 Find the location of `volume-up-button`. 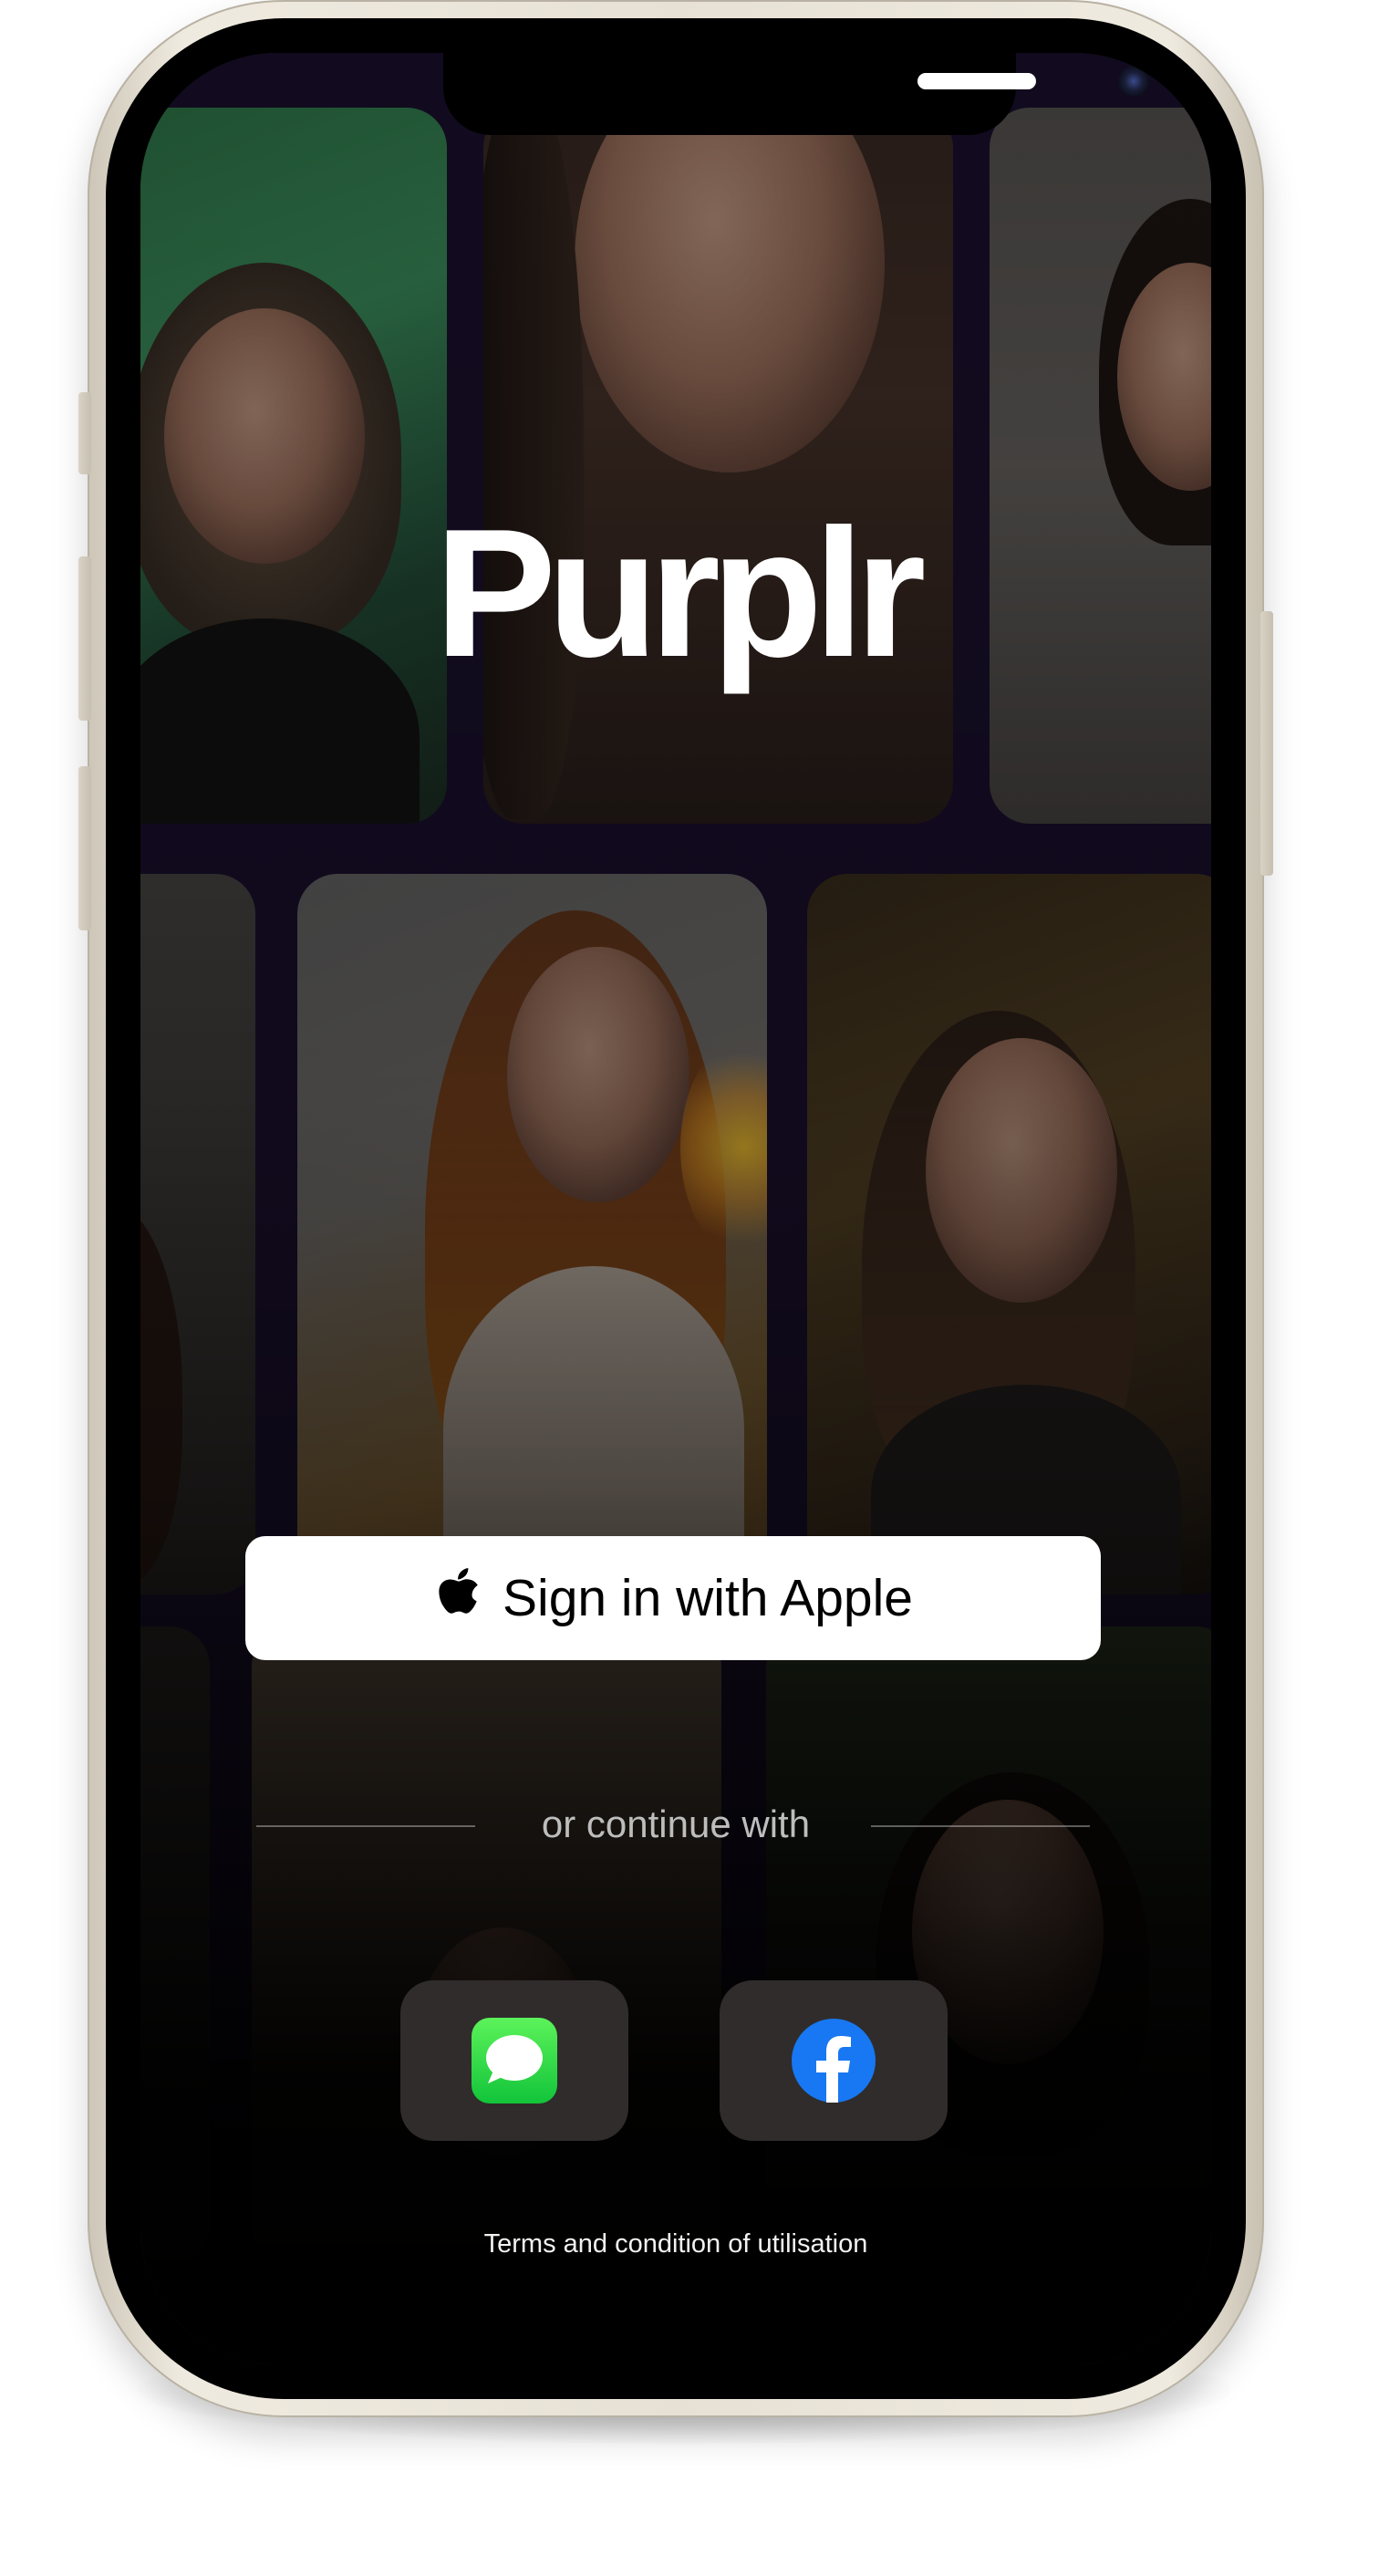

volume-up-button is located at coordinates (84, 638).